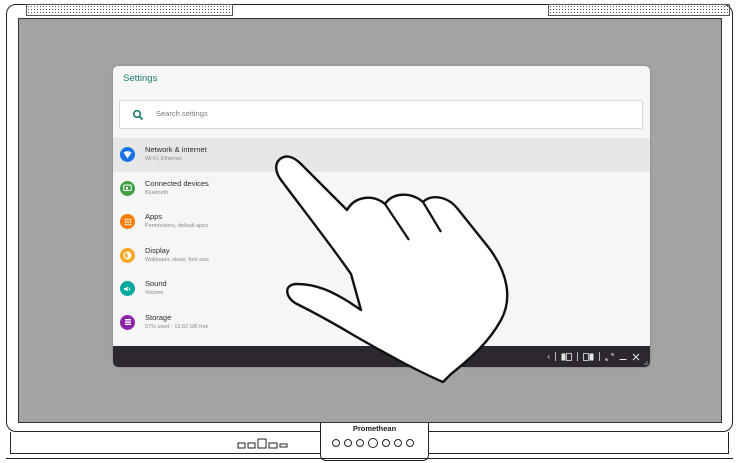  I want to click on storage-icon, so click(127, 322).